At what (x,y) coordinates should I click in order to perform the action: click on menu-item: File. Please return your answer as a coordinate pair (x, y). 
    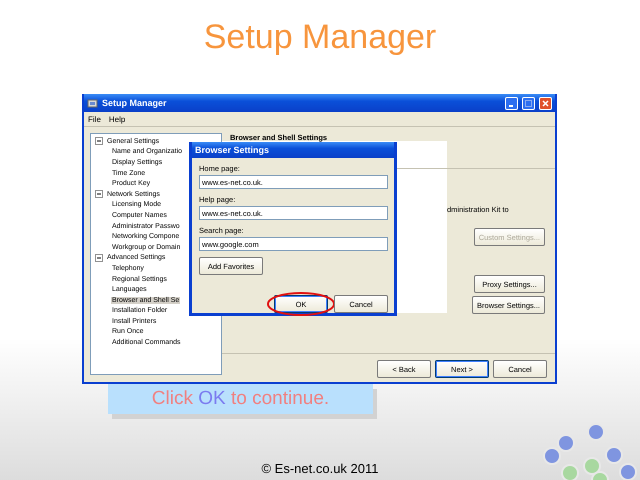
    Looking at the image, I should click on (94, 119).